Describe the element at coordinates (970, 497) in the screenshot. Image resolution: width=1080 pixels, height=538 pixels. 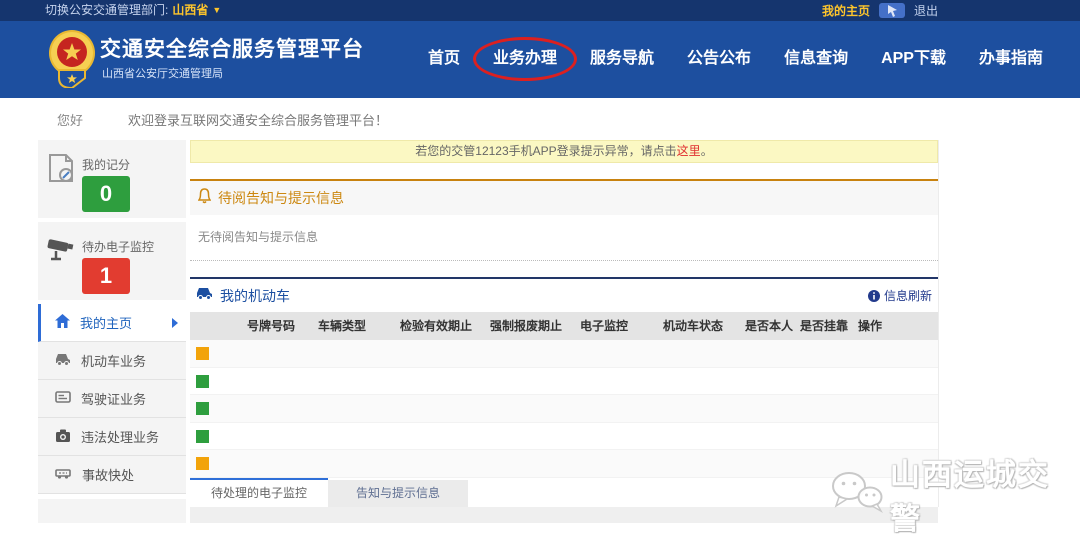
I see `watermark-text: 山西运城交警` at that location.